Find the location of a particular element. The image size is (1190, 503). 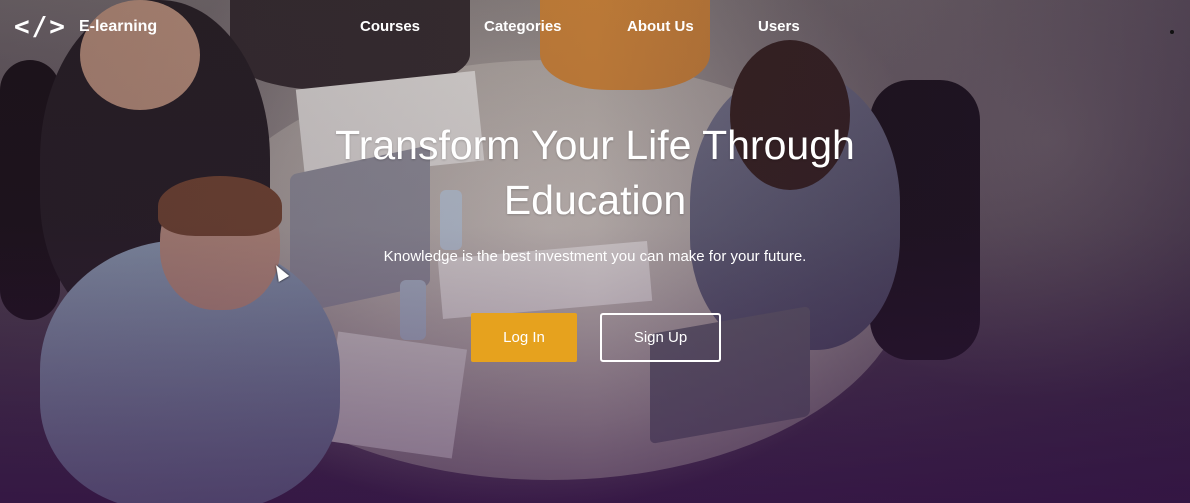

login-button: Log In is located at coordinates (524, 337).